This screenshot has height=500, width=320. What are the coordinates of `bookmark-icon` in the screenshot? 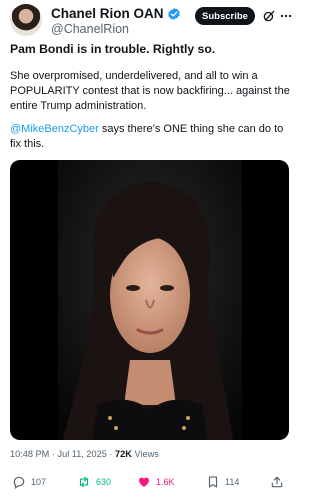 It's located at (213, 482).